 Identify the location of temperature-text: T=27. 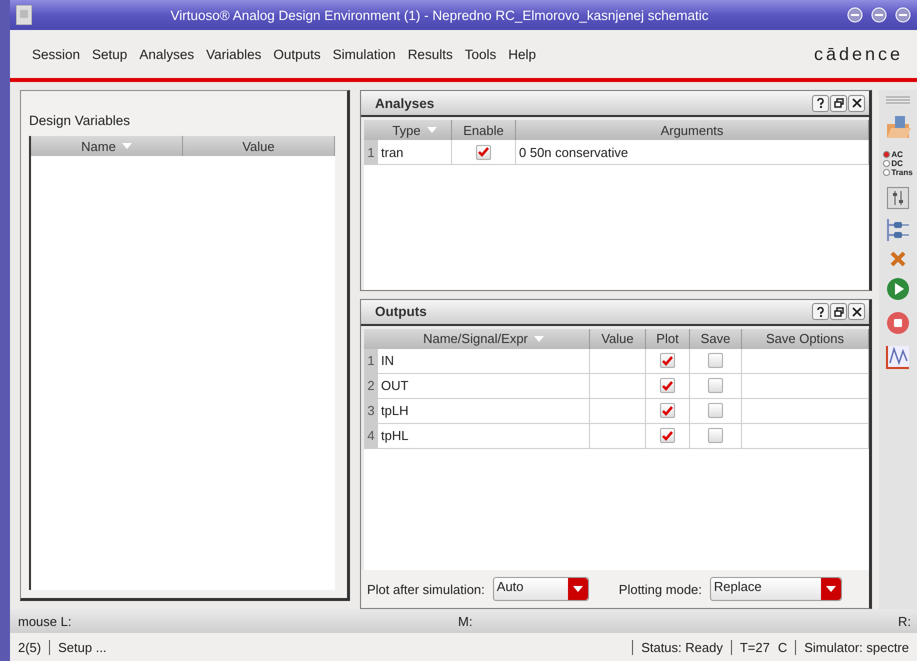
(754, 647).